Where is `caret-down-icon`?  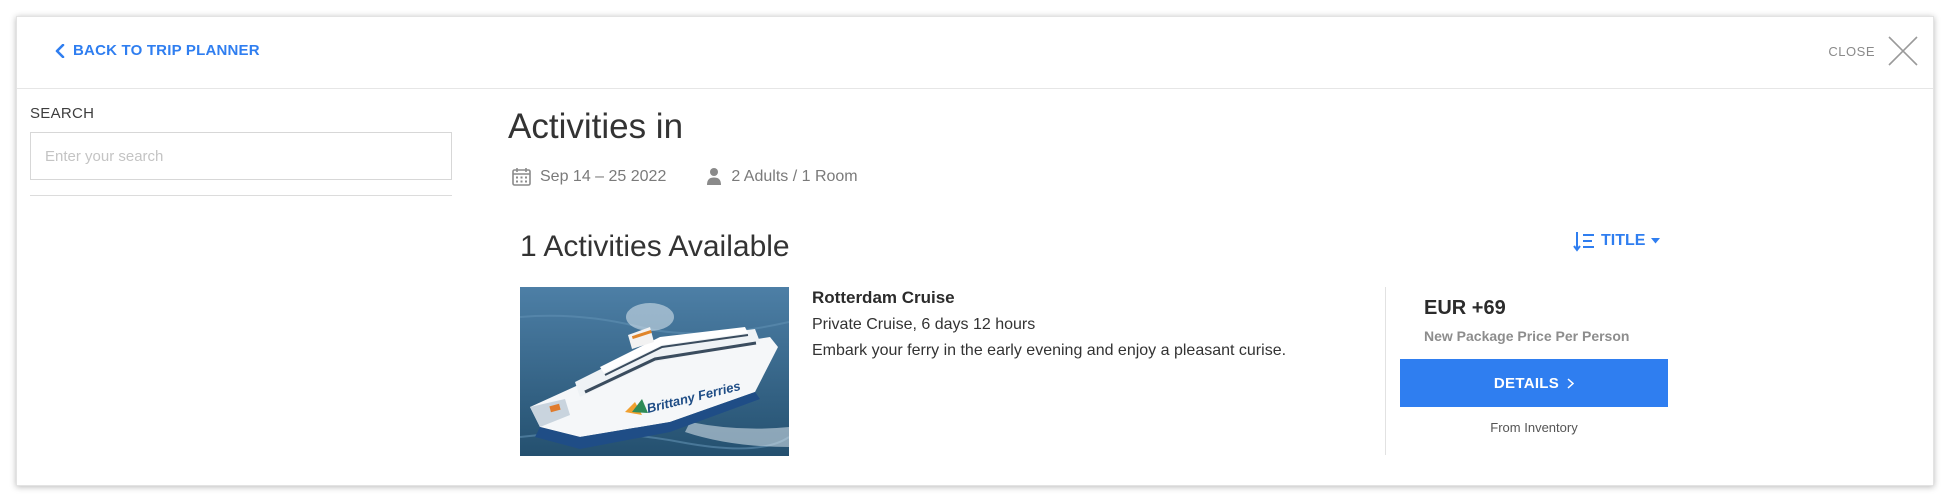 caret-down-icon is located at coordinates (1656, 241).